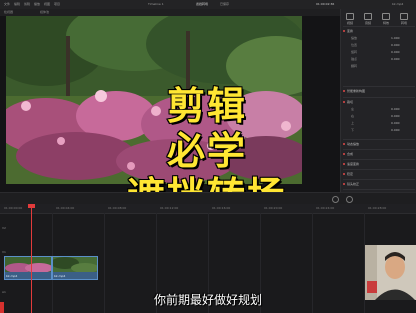  I want to click on ruler-tick: 01:00:04:00, so click(65, 208).